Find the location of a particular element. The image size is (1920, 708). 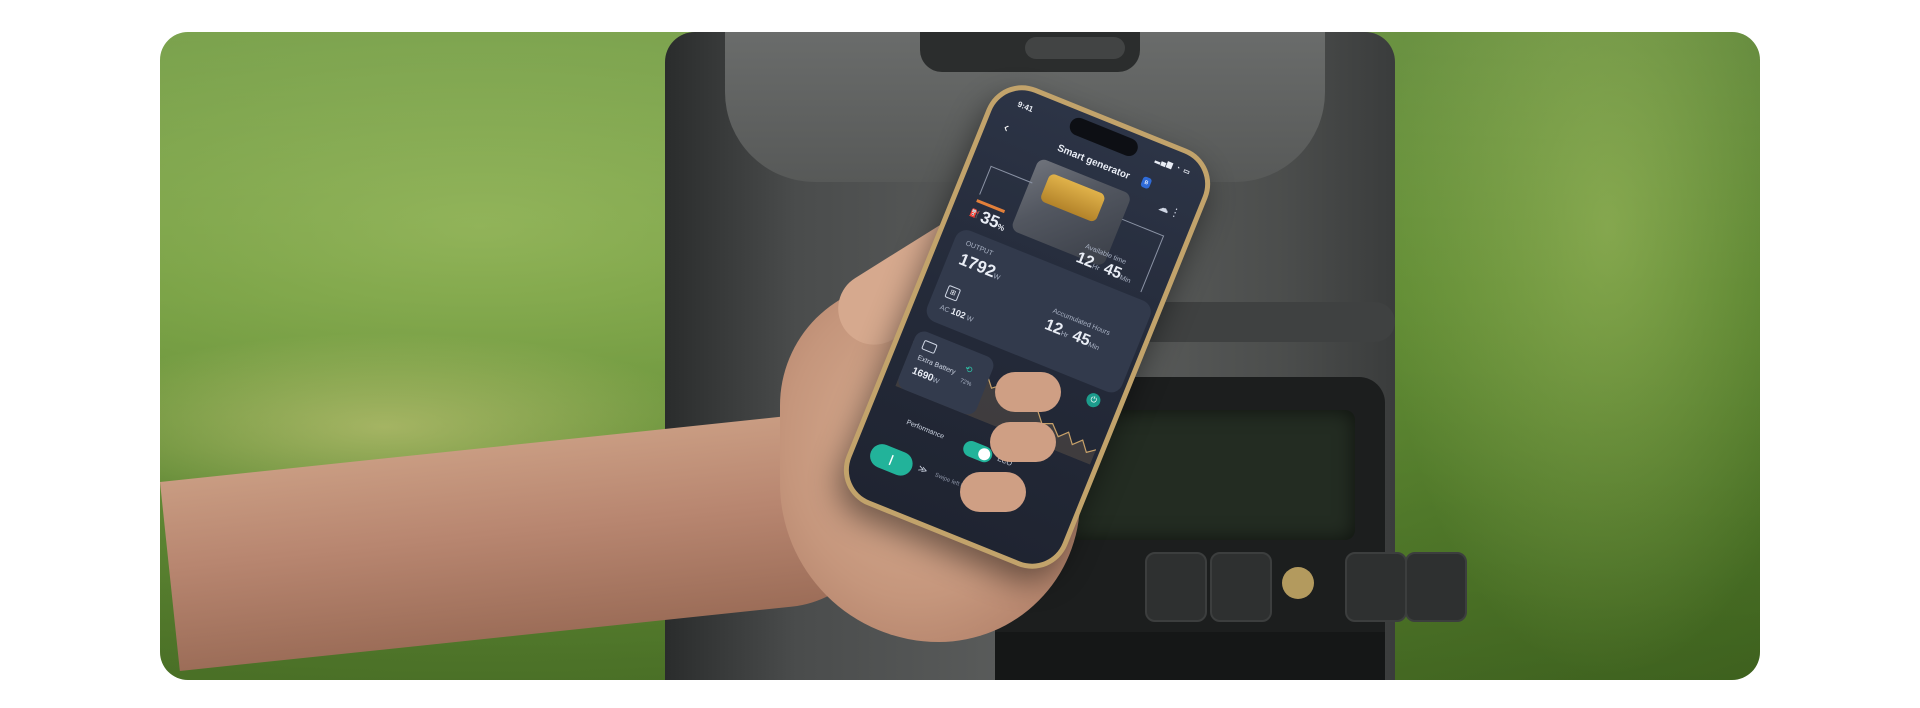

signal-icons: ▂▄▆ ◔ ▭ is located at coordinates (1173, 166).